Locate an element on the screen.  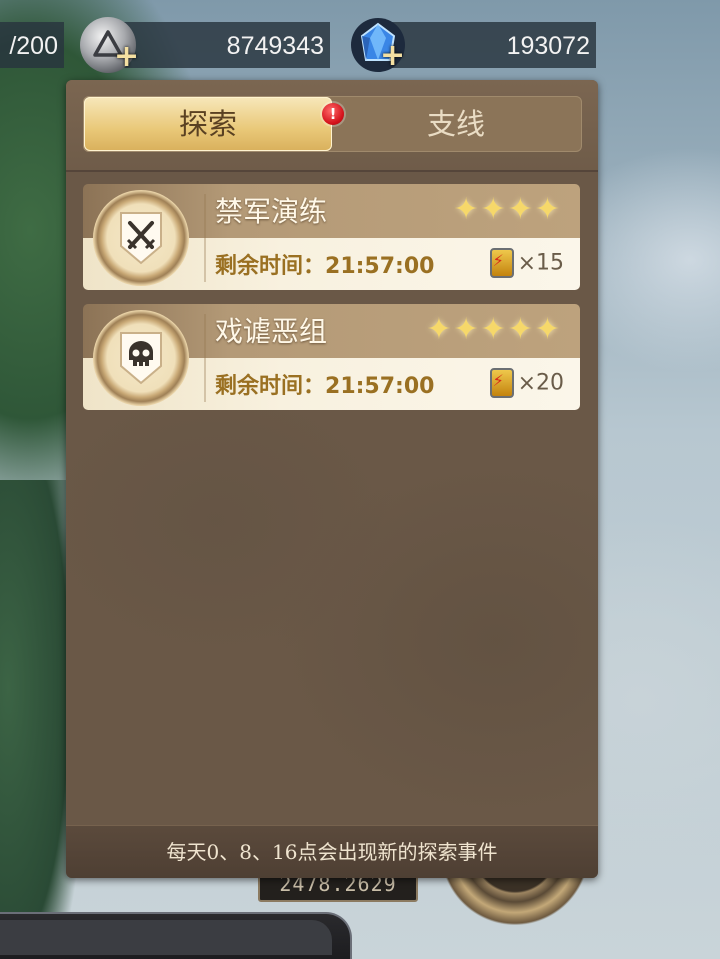
blue-crystal-icon: + is located at coordinates (378, 45).